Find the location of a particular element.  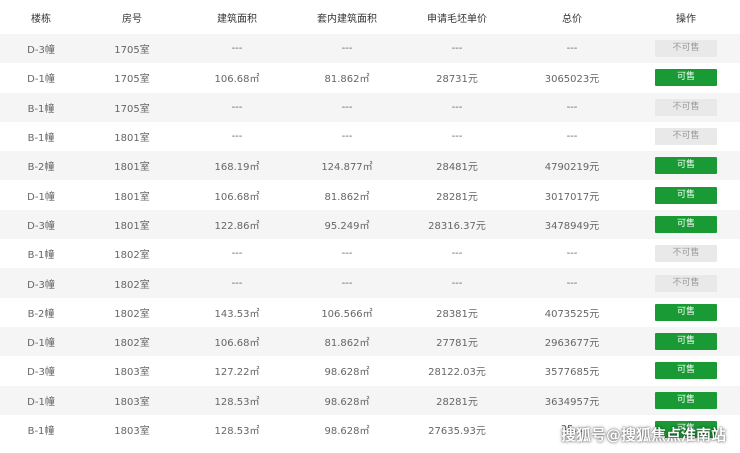

cell-total: 4073525元 is located at coordinates (572, 312).